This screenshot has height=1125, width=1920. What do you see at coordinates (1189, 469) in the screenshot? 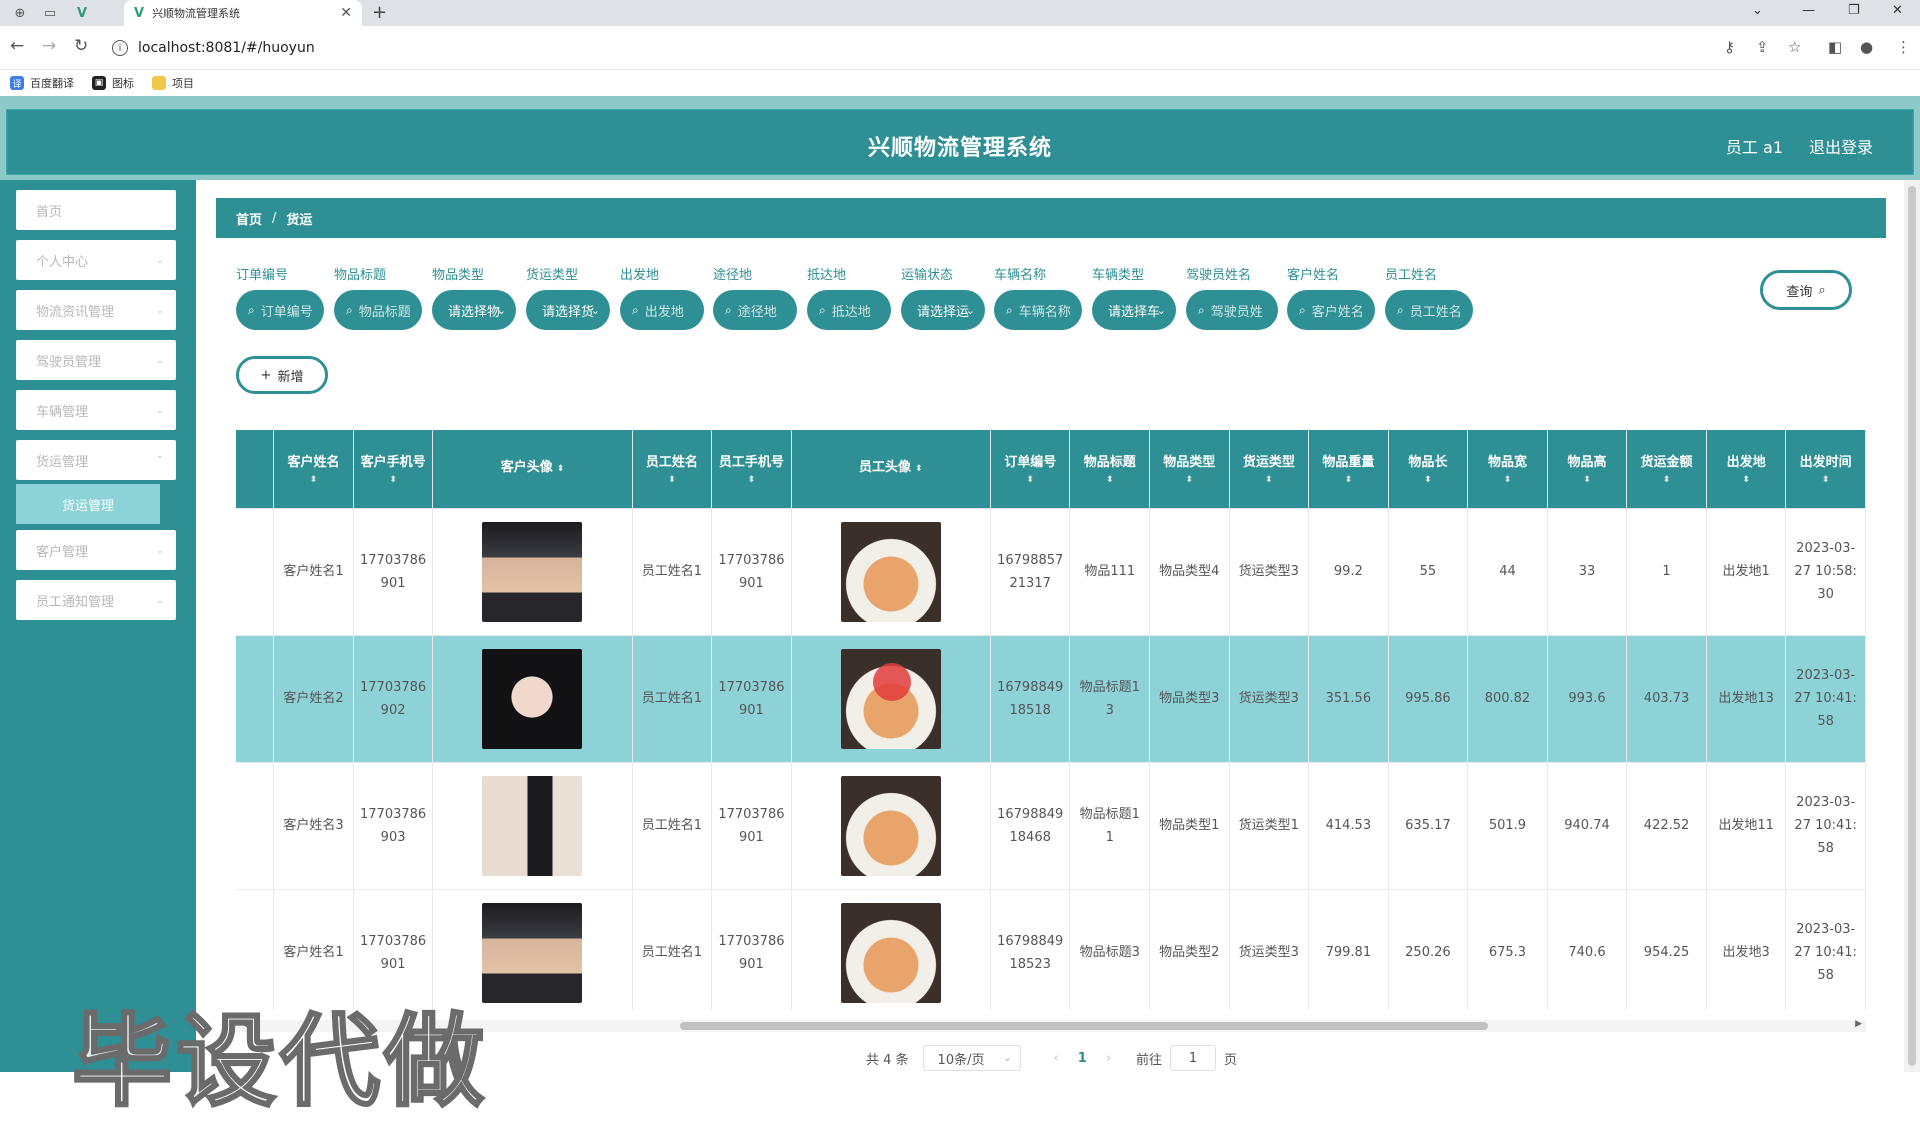
I see `column-header: 物品类型 ⬍` at bounding box center [1189, 469].